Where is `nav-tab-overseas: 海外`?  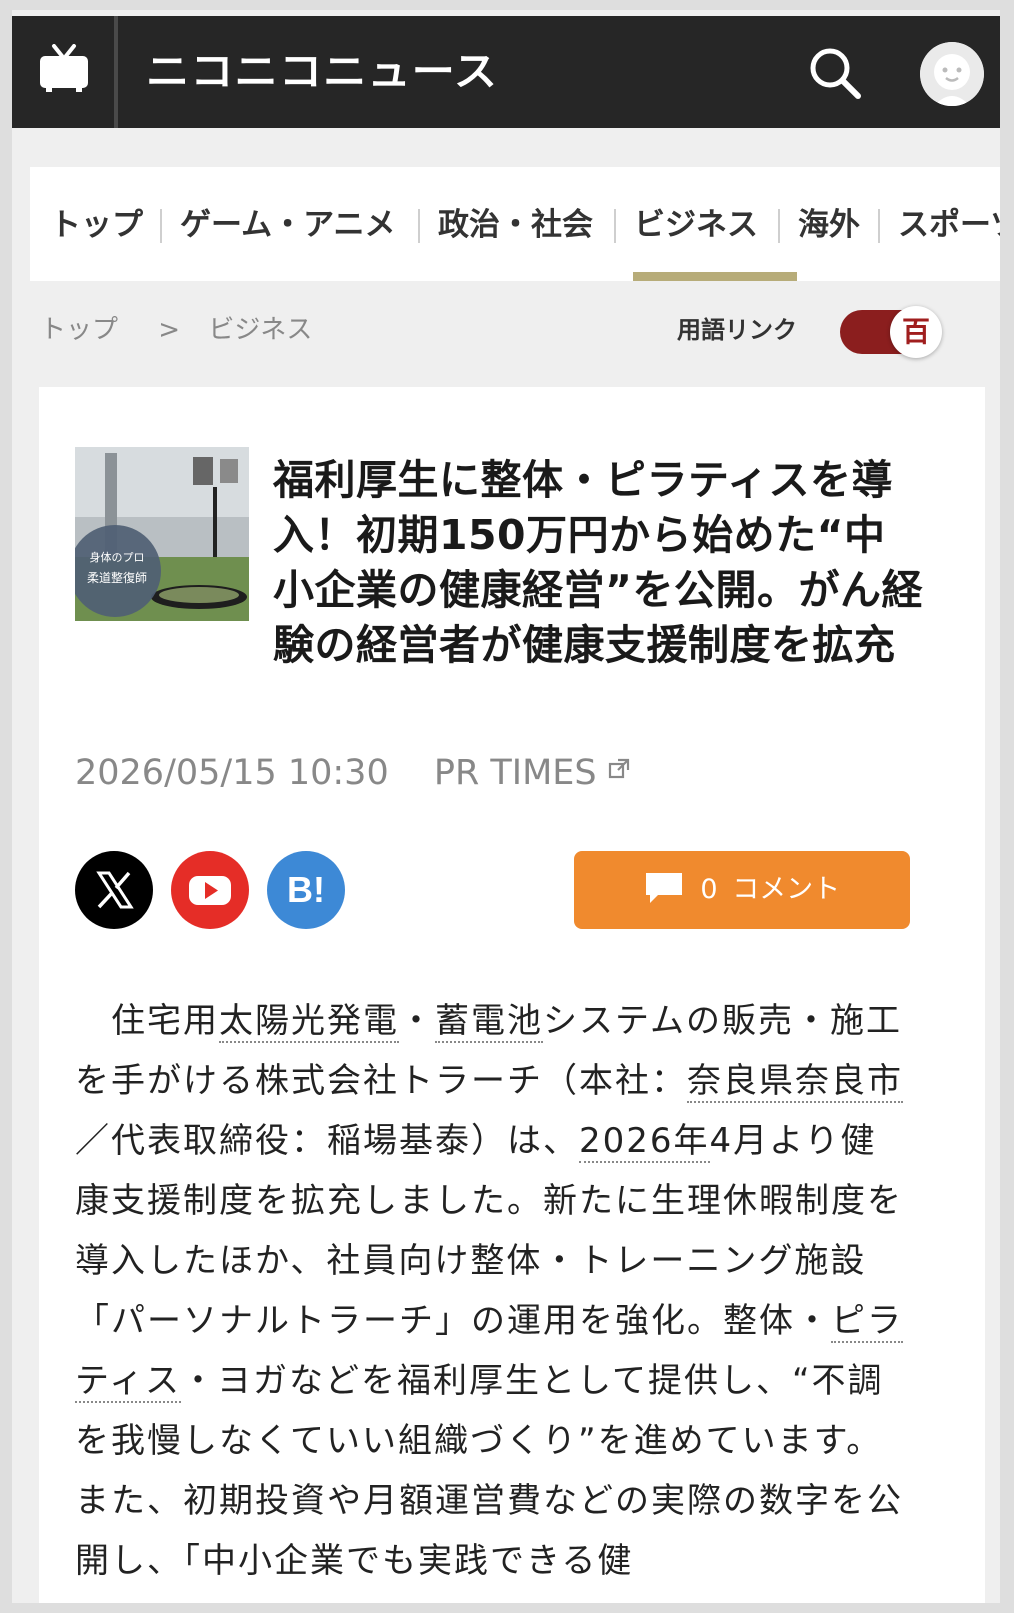
nav-tab-overseas: 海外 is located at coordinates (829, 225).